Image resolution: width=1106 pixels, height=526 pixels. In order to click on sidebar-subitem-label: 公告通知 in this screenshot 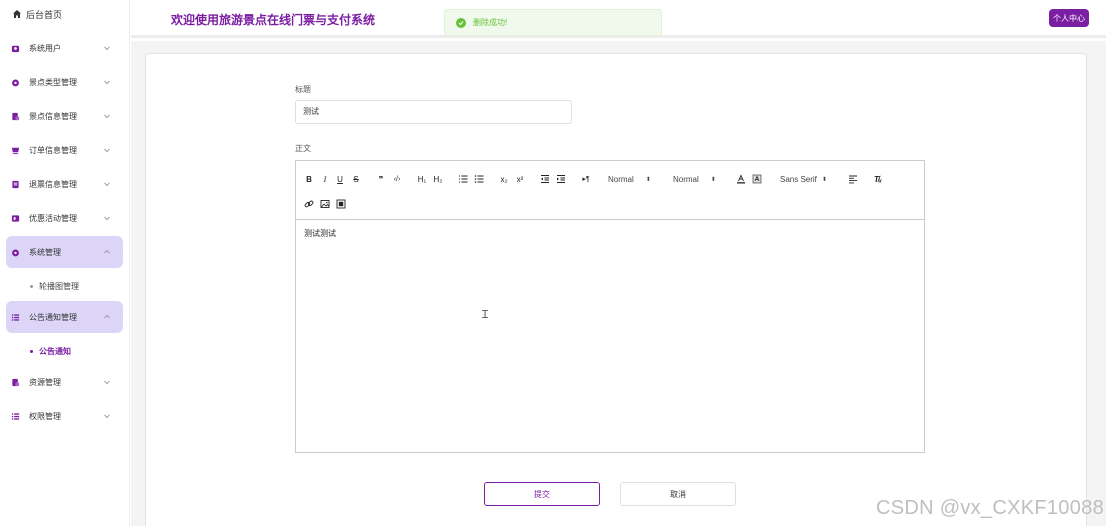, I will do `click(55, 351)`.